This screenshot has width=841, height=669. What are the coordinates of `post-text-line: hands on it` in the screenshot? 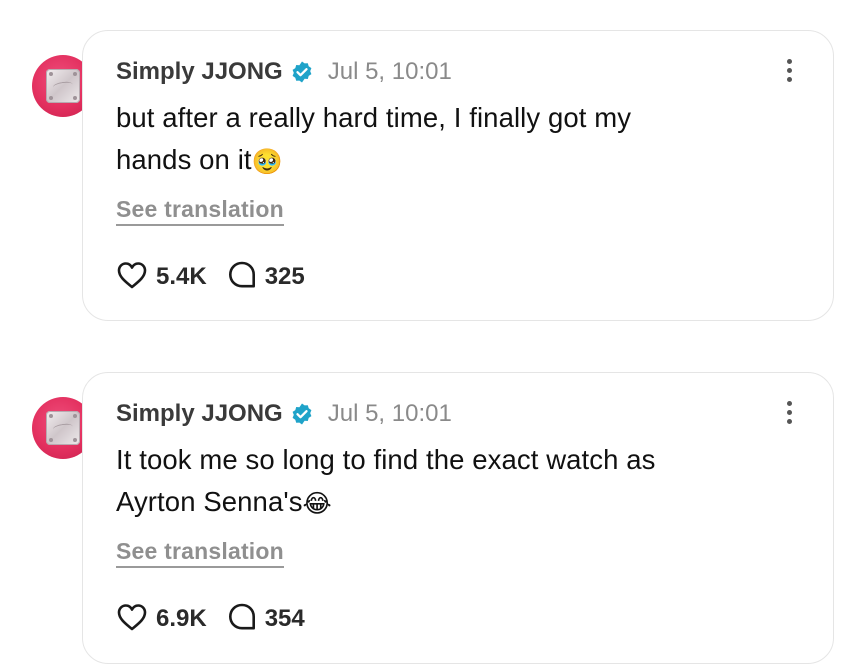 It's located at (184, 159).